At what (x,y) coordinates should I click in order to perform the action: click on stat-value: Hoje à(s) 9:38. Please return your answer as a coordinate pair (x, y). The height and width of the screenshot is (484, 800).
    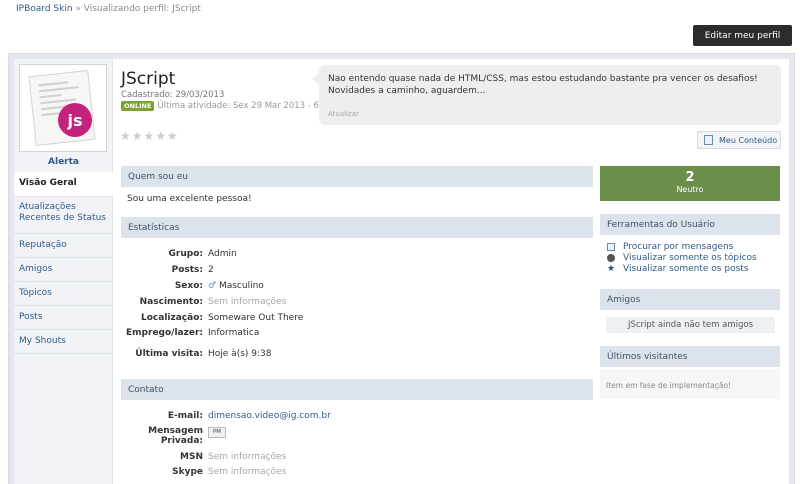
    Looking at the image, I should click on (240, 354).